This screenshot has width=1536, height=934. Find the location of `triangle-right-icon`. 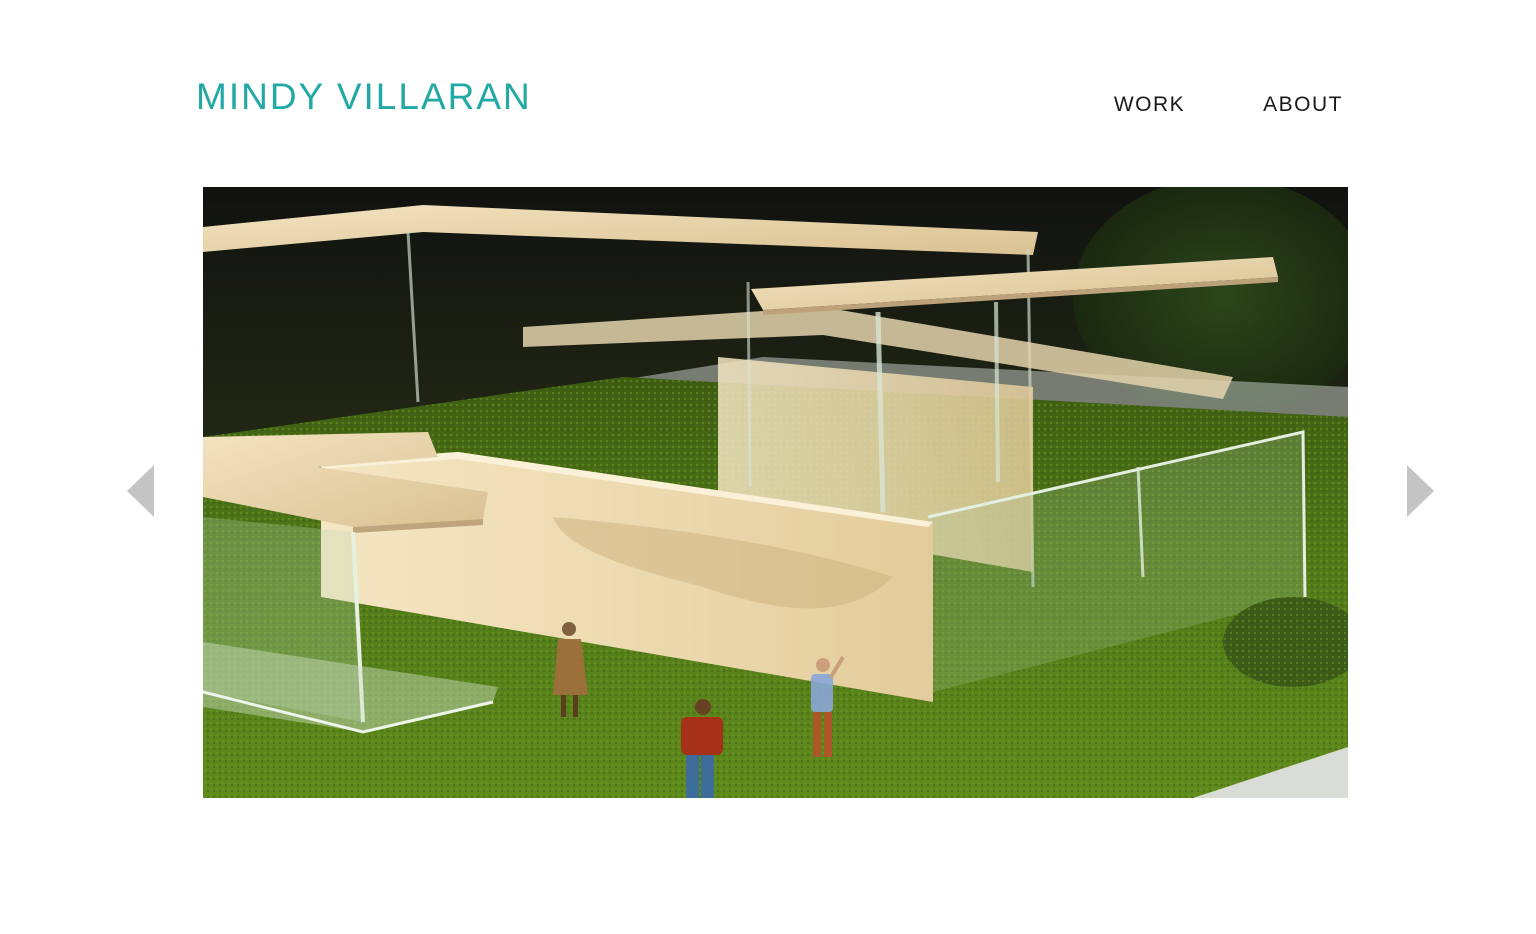

triangle-right-icon is located at coordinates (1420, 491).